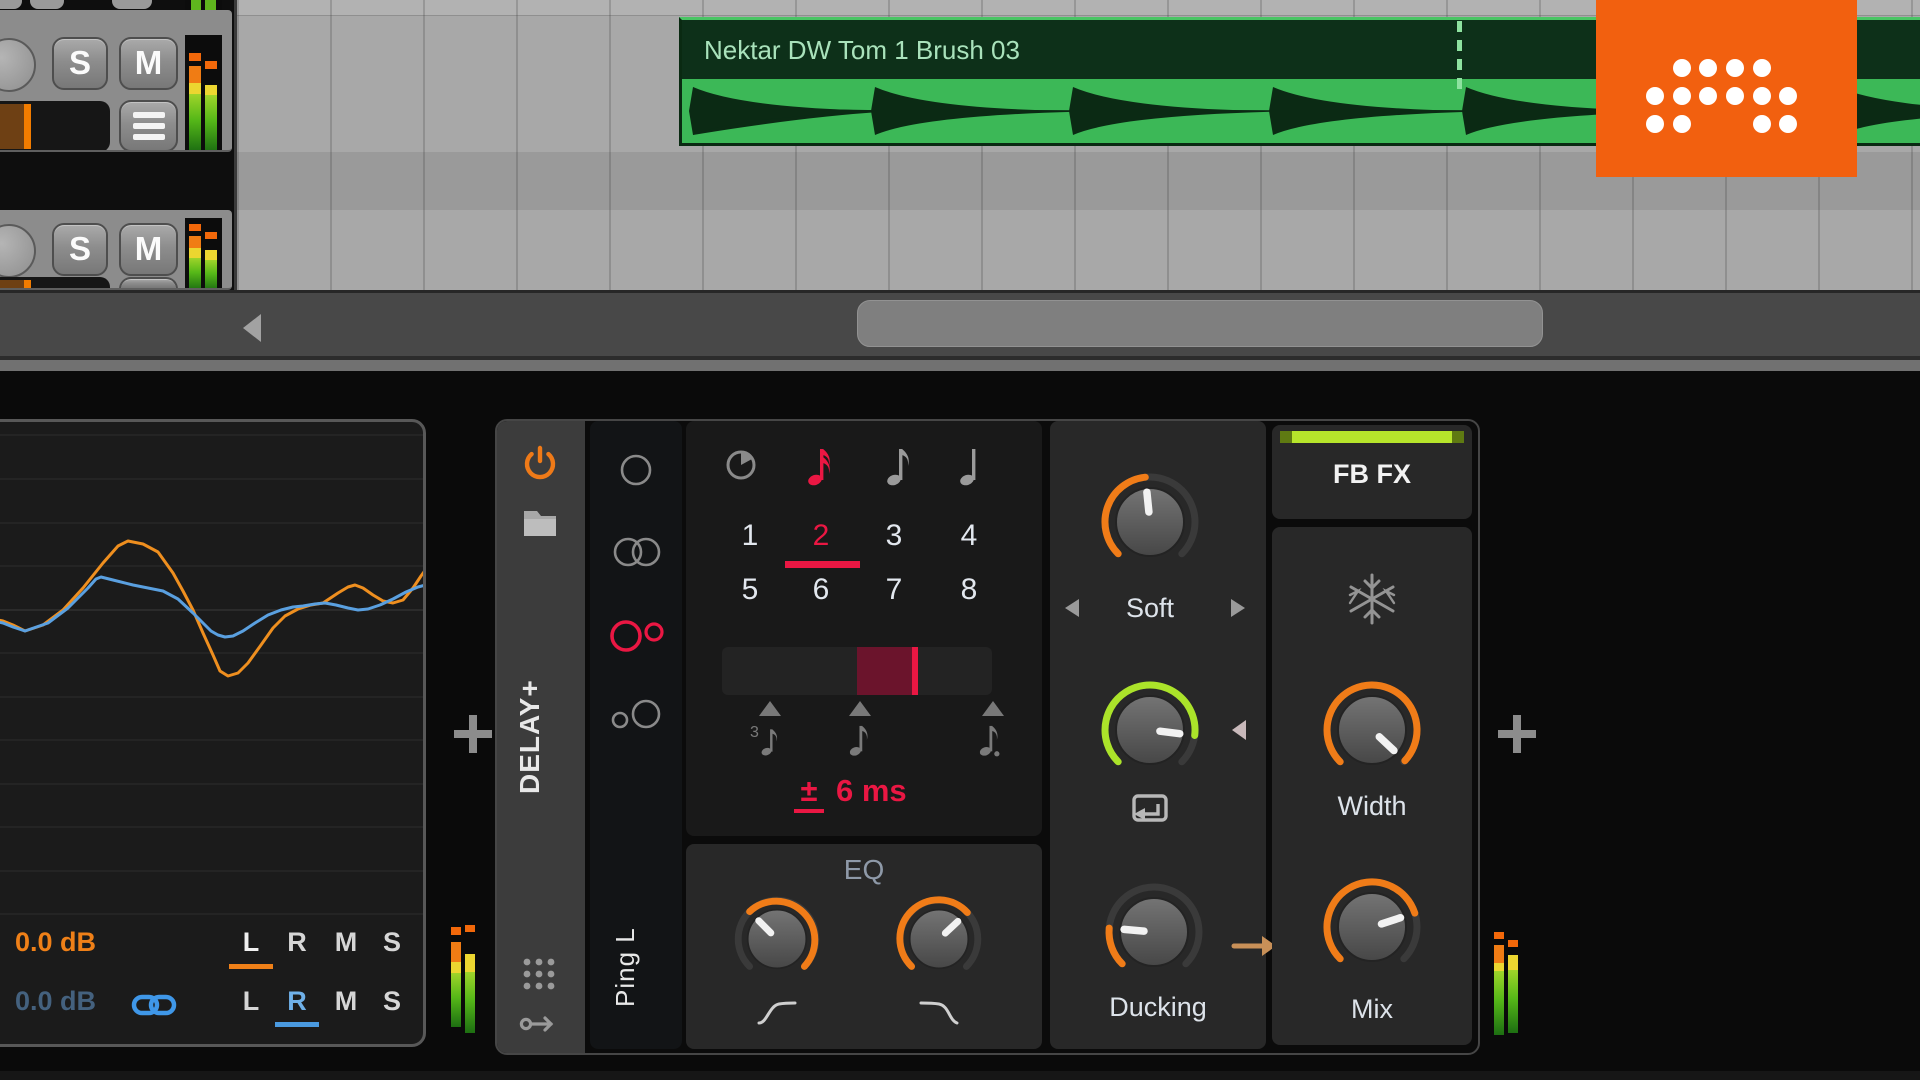  Describe the element at coordinates (346, 944) in the screenshot. I see `ch1-mid-button: M` at that location.